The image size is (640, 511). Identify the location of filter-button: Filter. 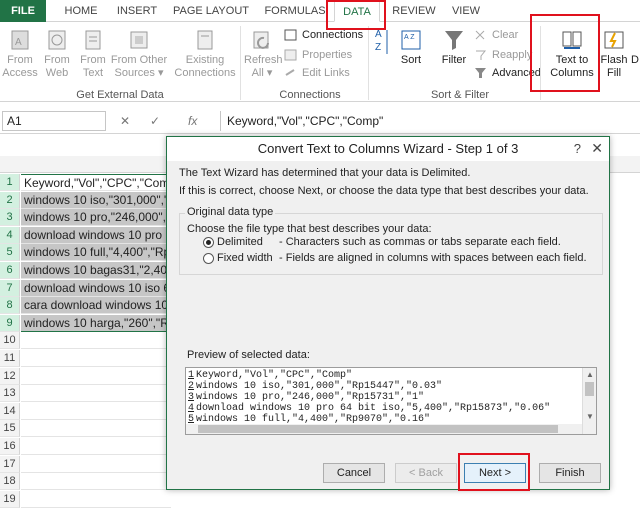
(454, 47).